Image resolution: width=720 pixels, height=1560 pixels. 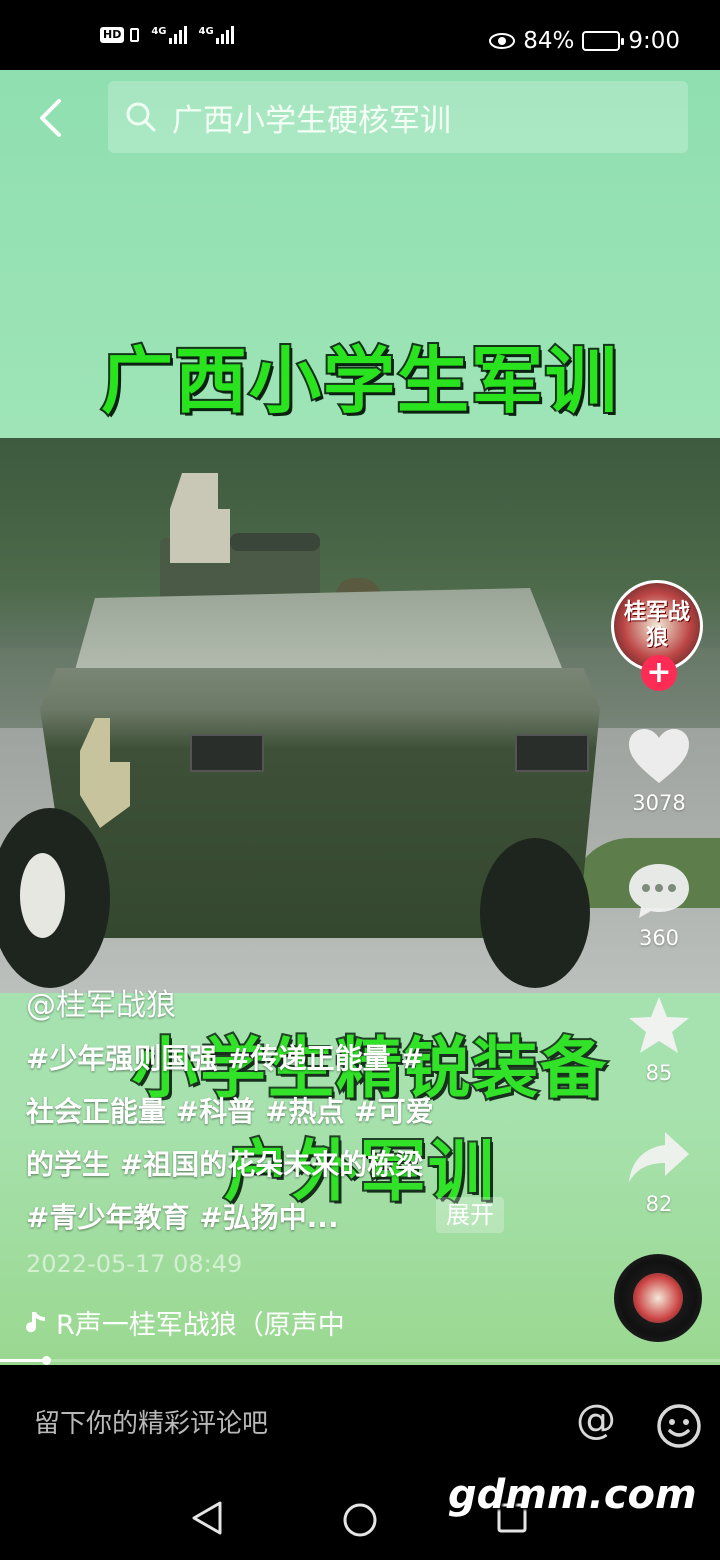 I want to click on favorite-button: 85, so click(x=659, y=1040).